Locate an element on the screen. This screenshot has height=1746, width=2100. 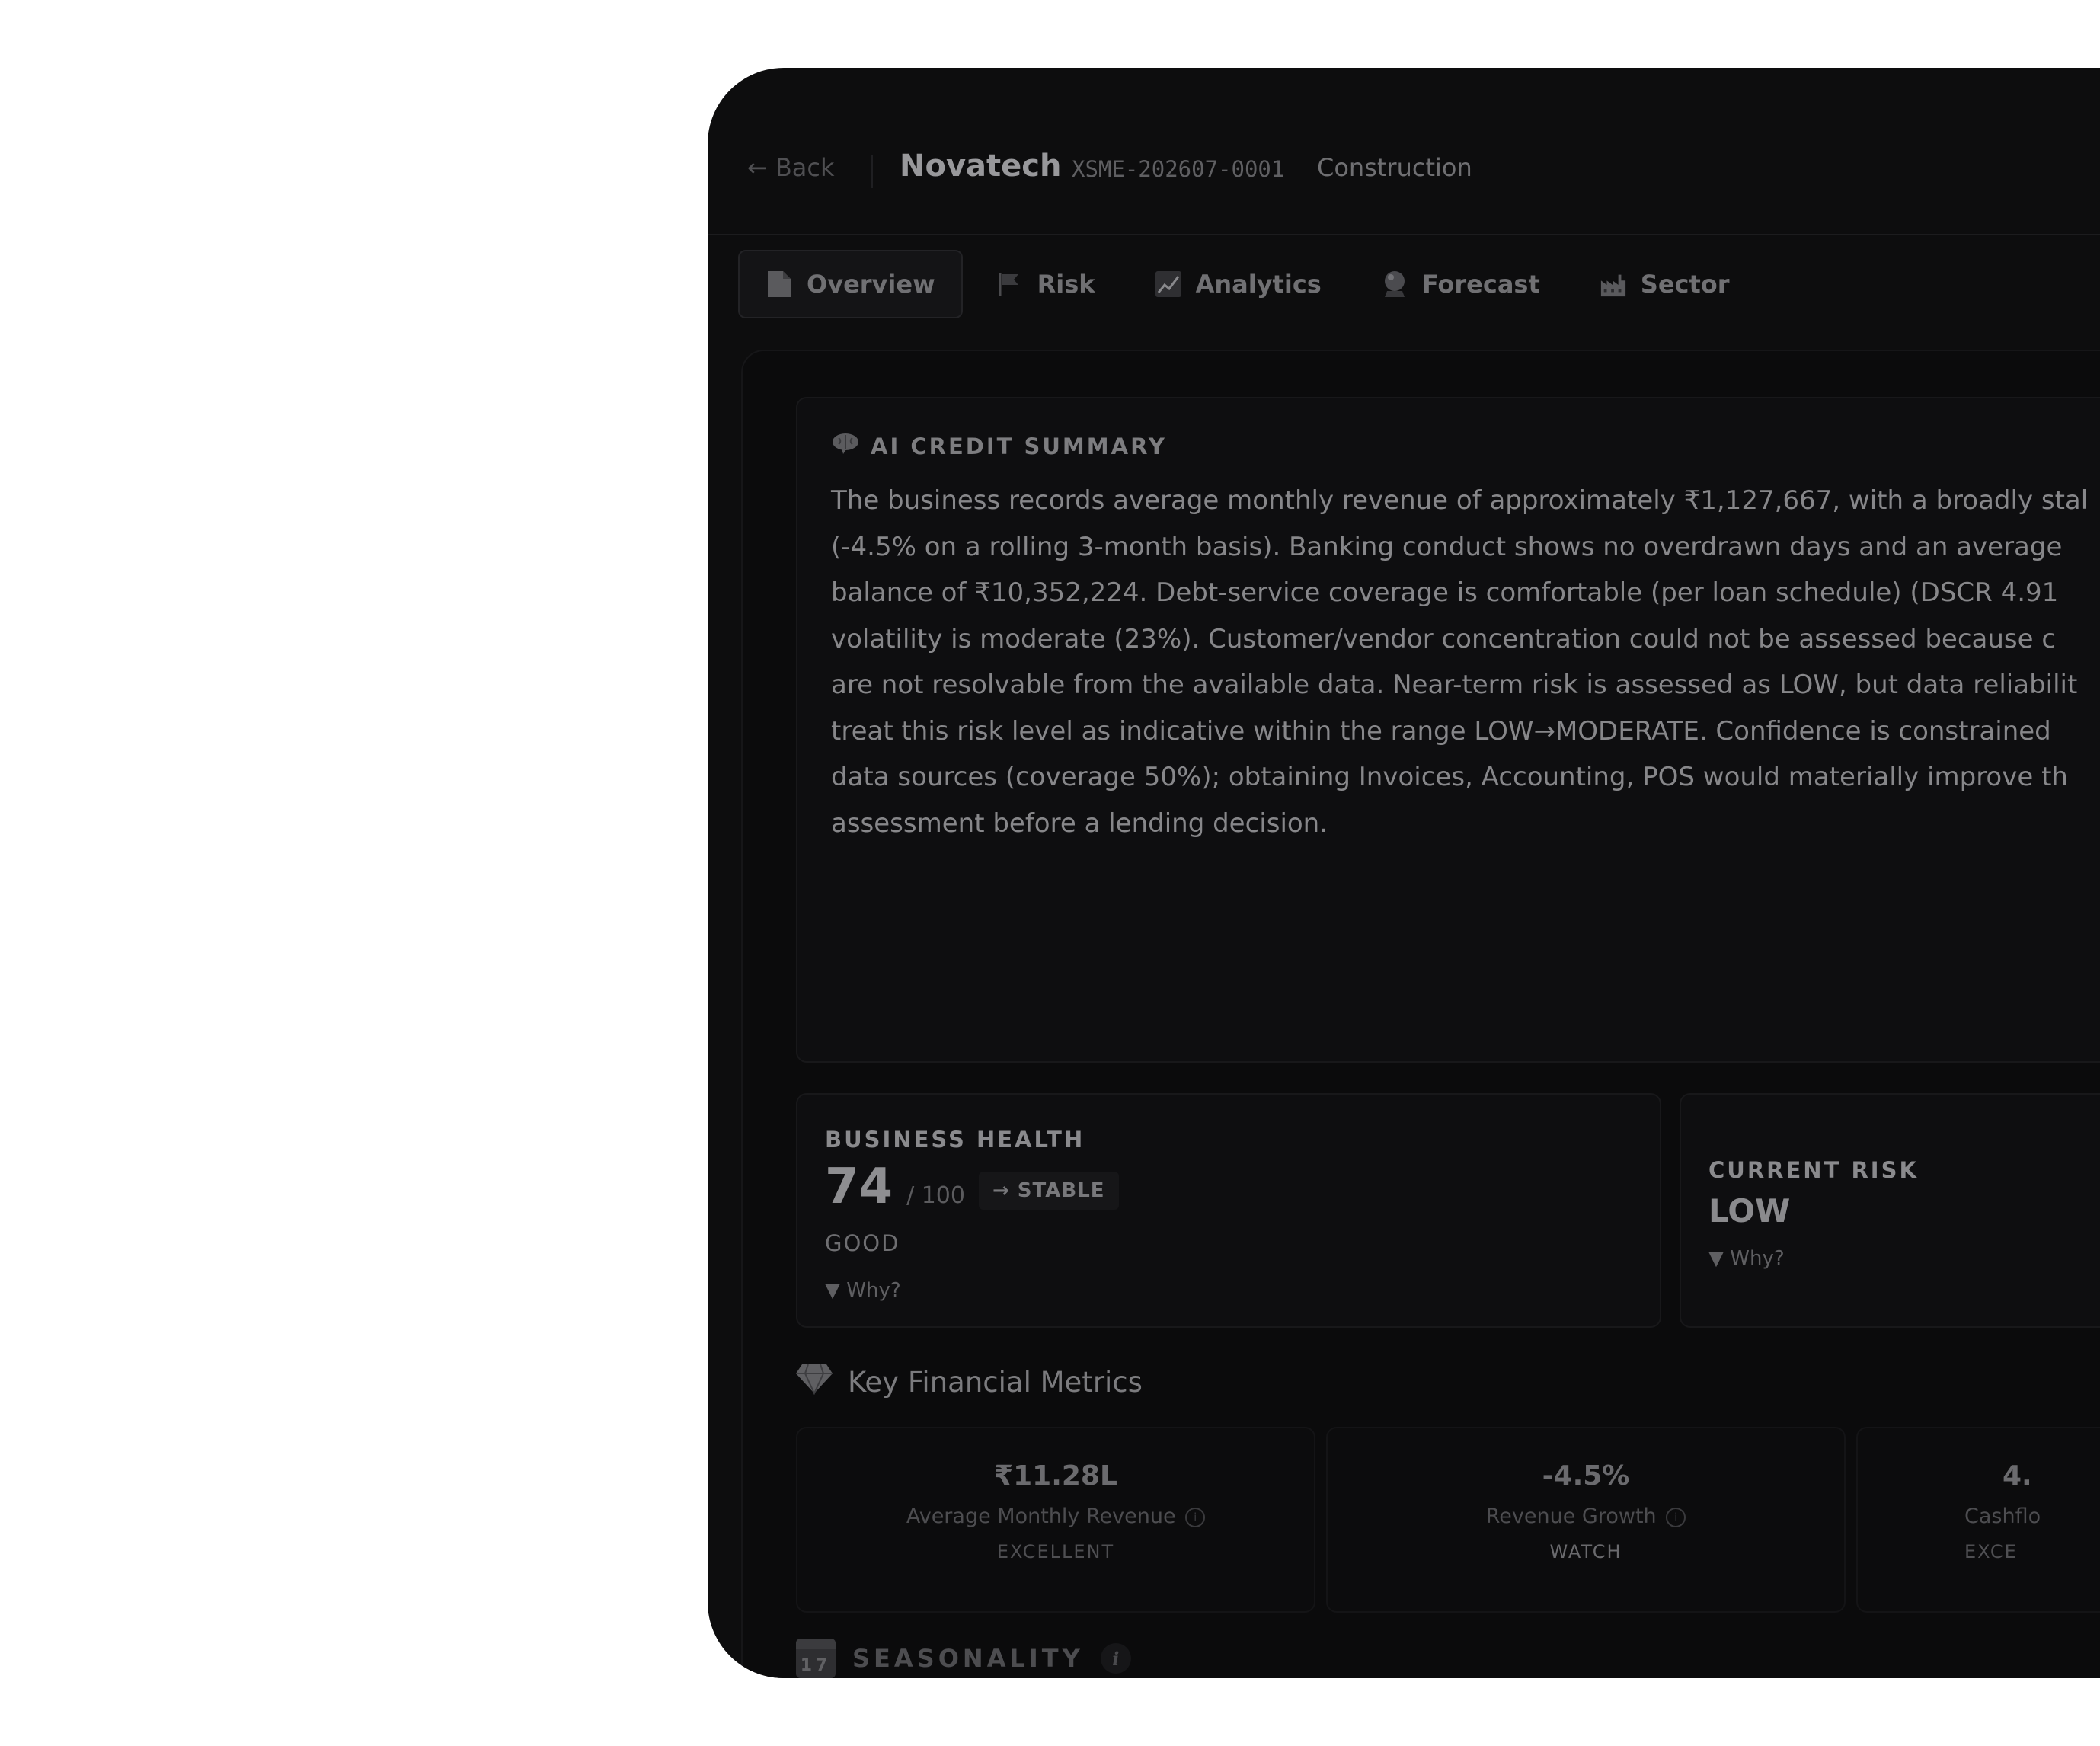
tab-risk: Risk is located at coordinates (1045, 284).